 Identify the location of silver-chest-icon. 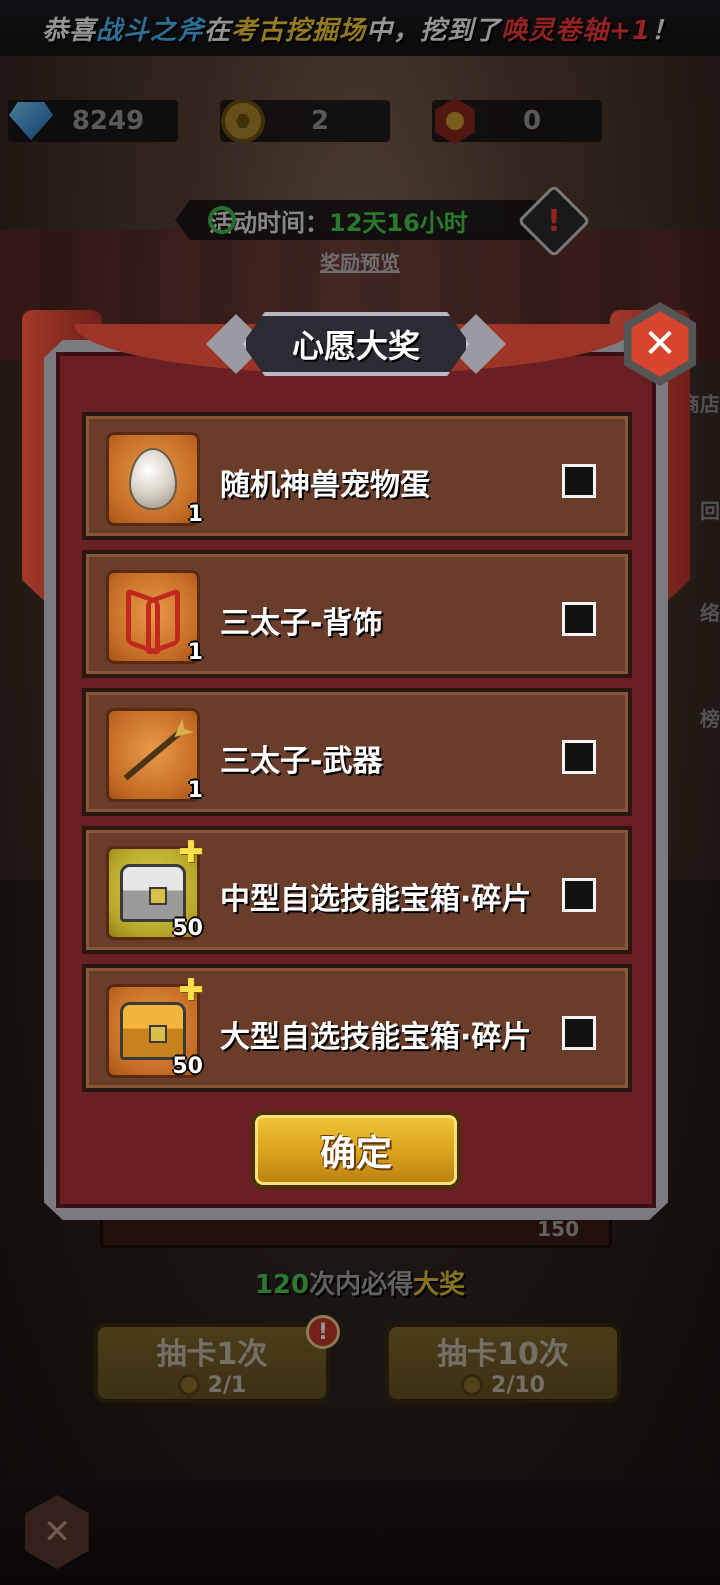
(153, 893).